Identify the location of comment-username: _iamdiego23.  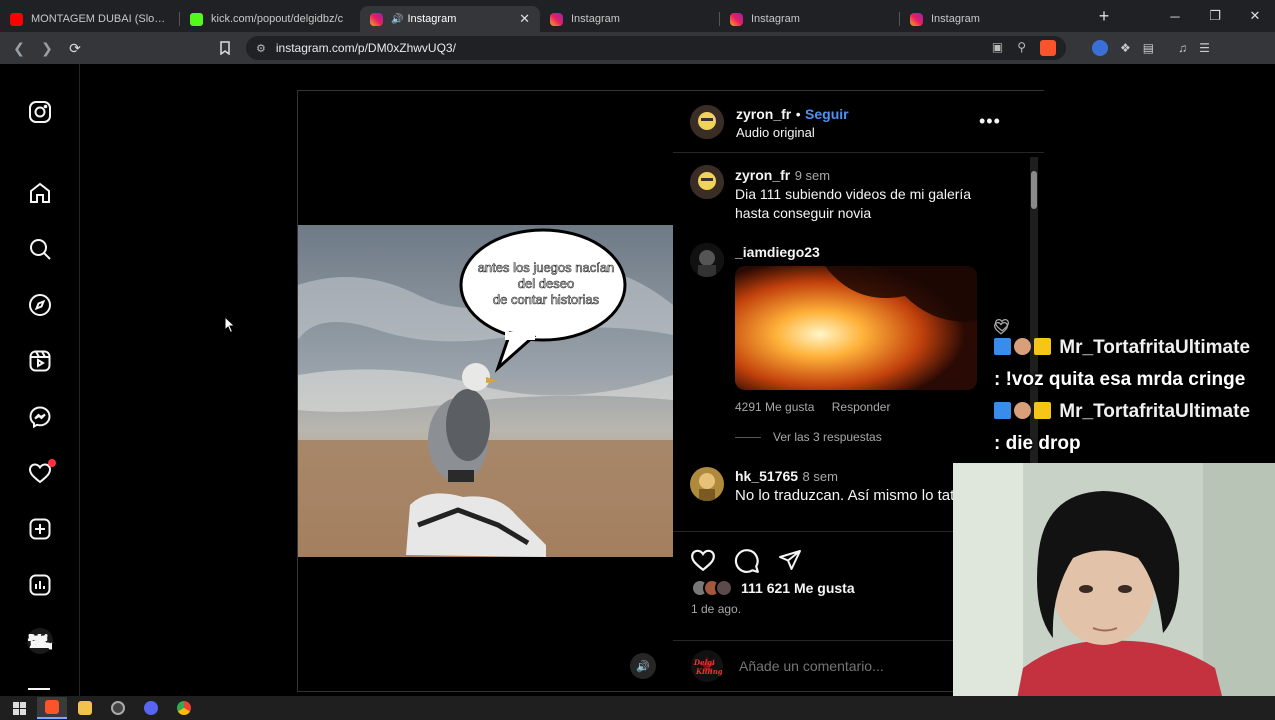
(870, 252).